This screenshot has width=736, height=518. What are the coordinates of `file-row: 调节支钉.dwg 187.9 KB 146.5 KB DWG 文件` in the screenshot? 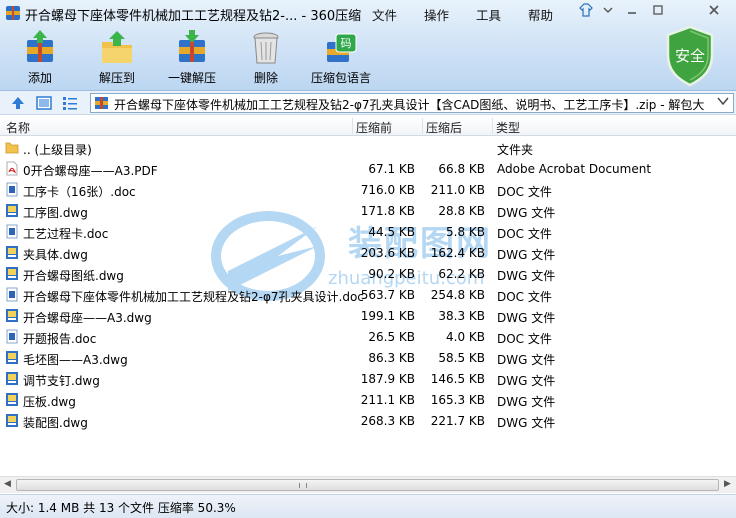 It's located at (368, 378).